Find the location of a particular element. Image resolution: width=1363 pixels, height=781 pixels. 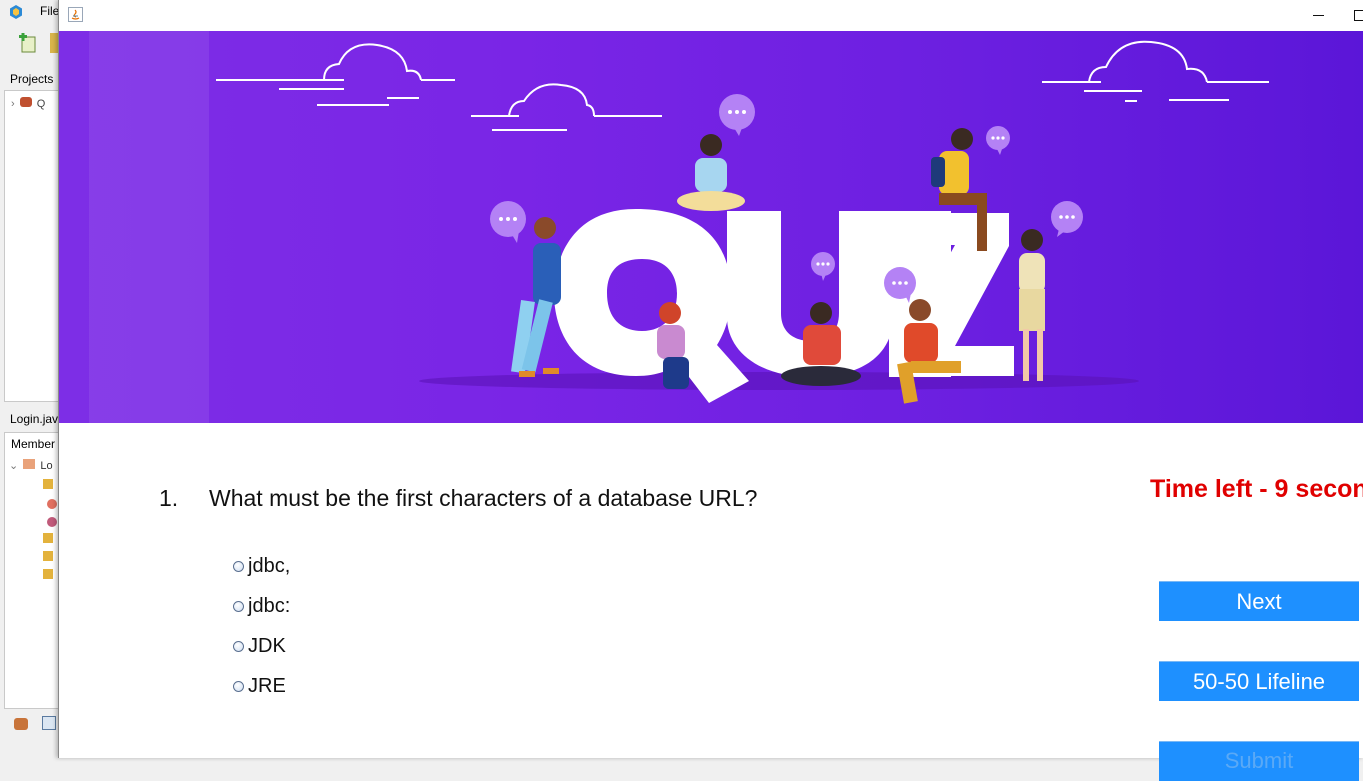

option-3: JDK is located at coordinates (259, 646).